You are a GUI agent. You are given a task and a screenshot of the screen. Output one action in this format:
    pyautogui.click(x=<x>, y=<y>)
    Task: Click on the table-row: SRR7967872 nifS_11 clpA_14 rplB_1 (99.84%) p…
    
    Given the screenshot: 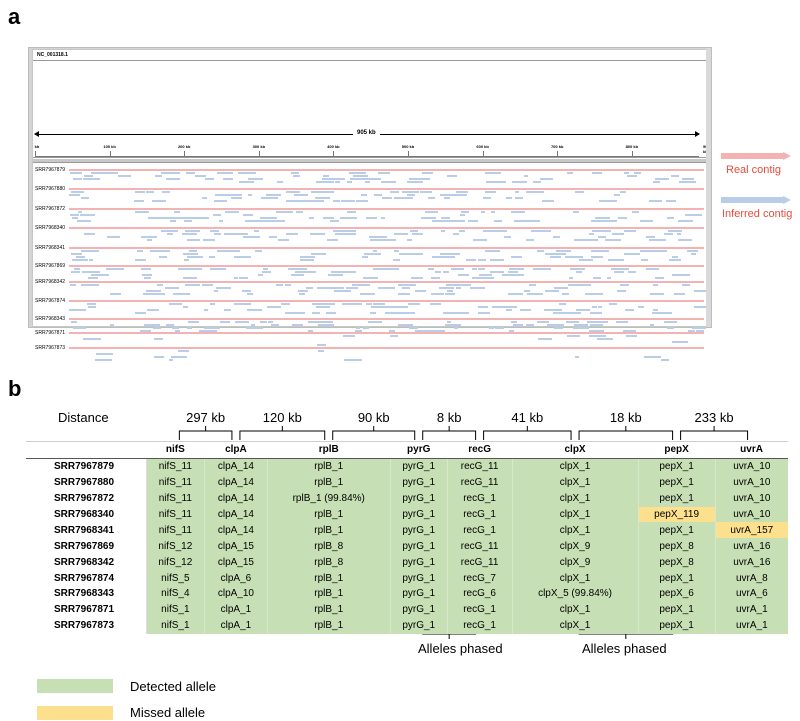 What is the action you would take?
    pyautogui.click(x=407, y=498)
    